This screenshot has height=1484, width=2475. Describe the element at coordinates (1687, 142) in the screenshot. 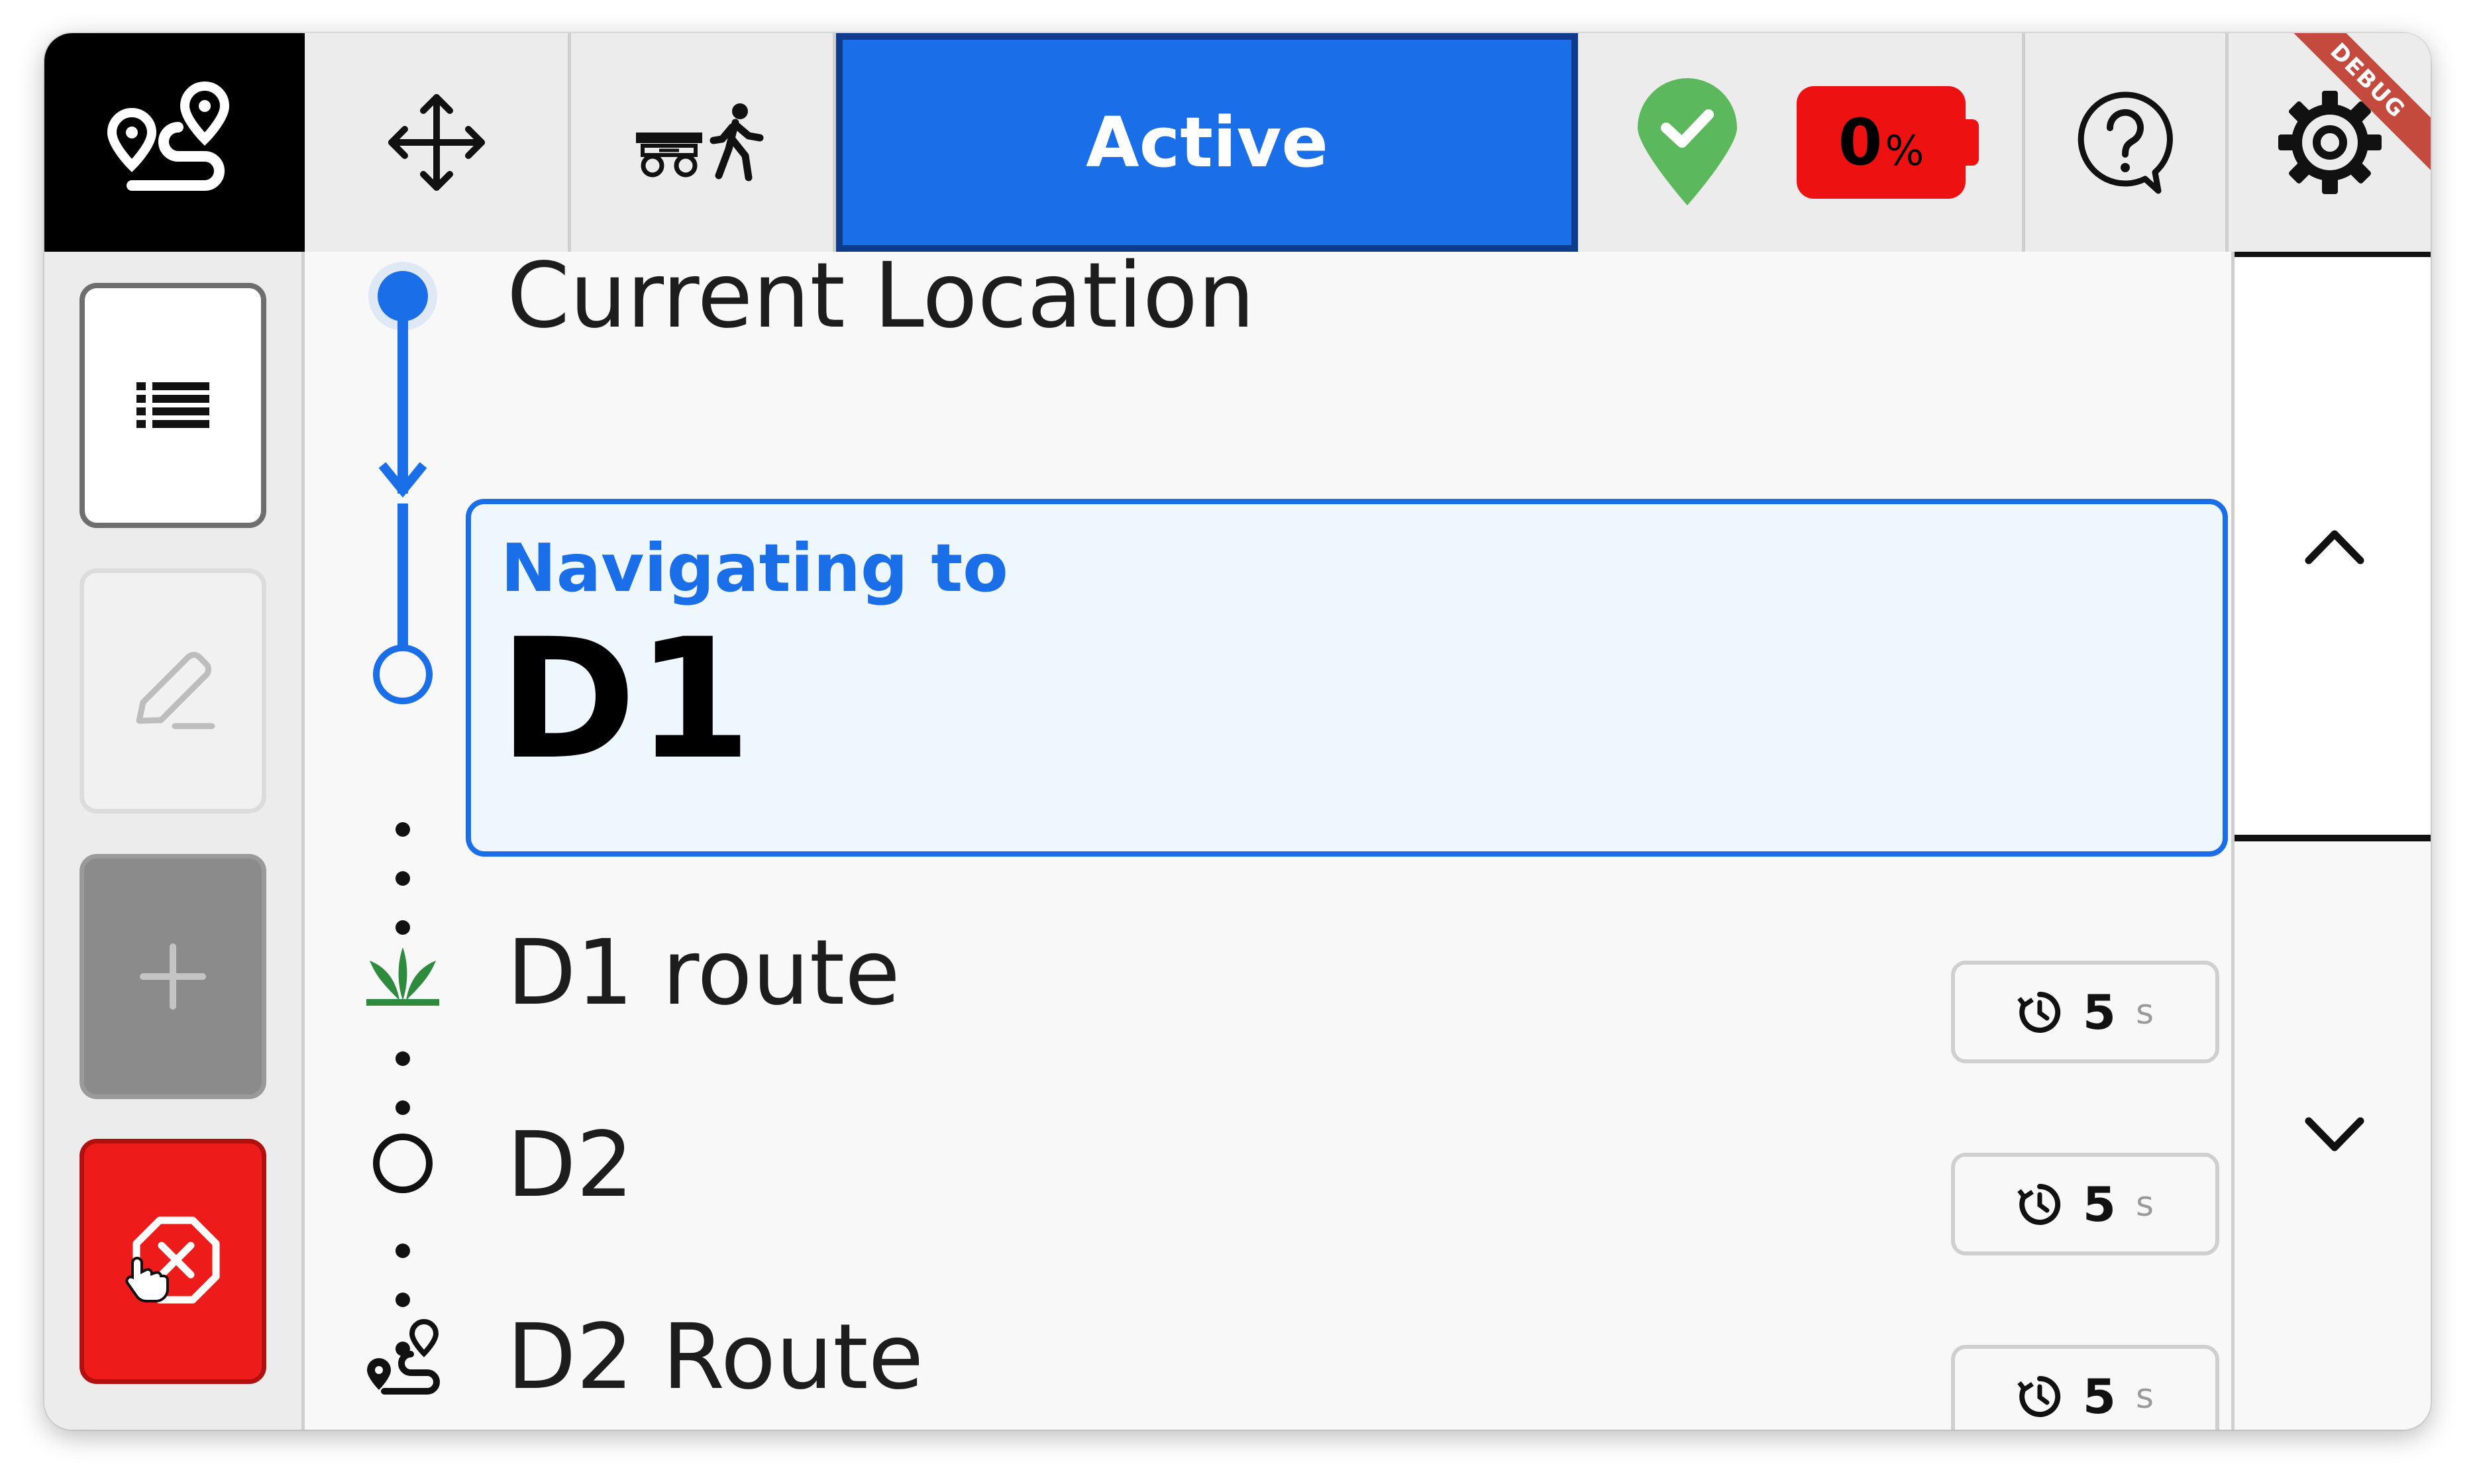

I see `location-check-icon` at that location.